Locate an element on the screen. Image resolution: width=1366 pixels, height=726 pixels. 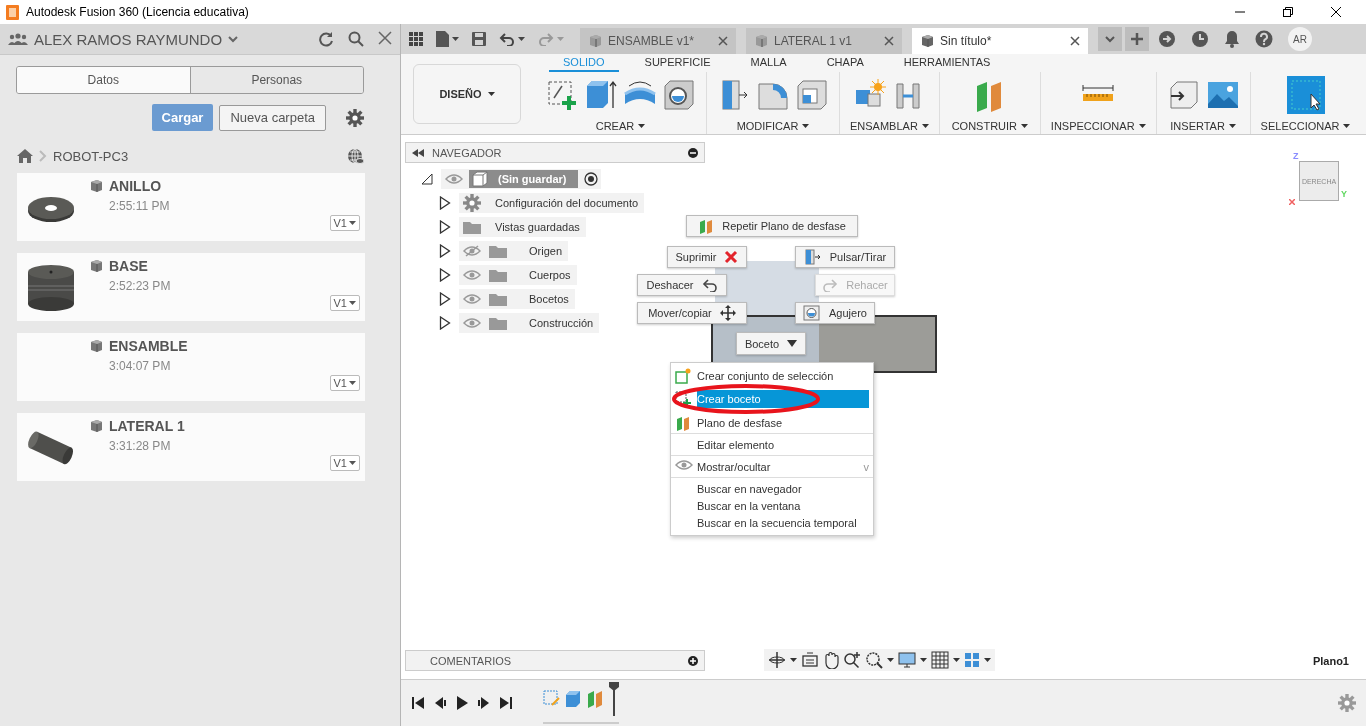
radio-target-icon is located at coordinates (591, 179).